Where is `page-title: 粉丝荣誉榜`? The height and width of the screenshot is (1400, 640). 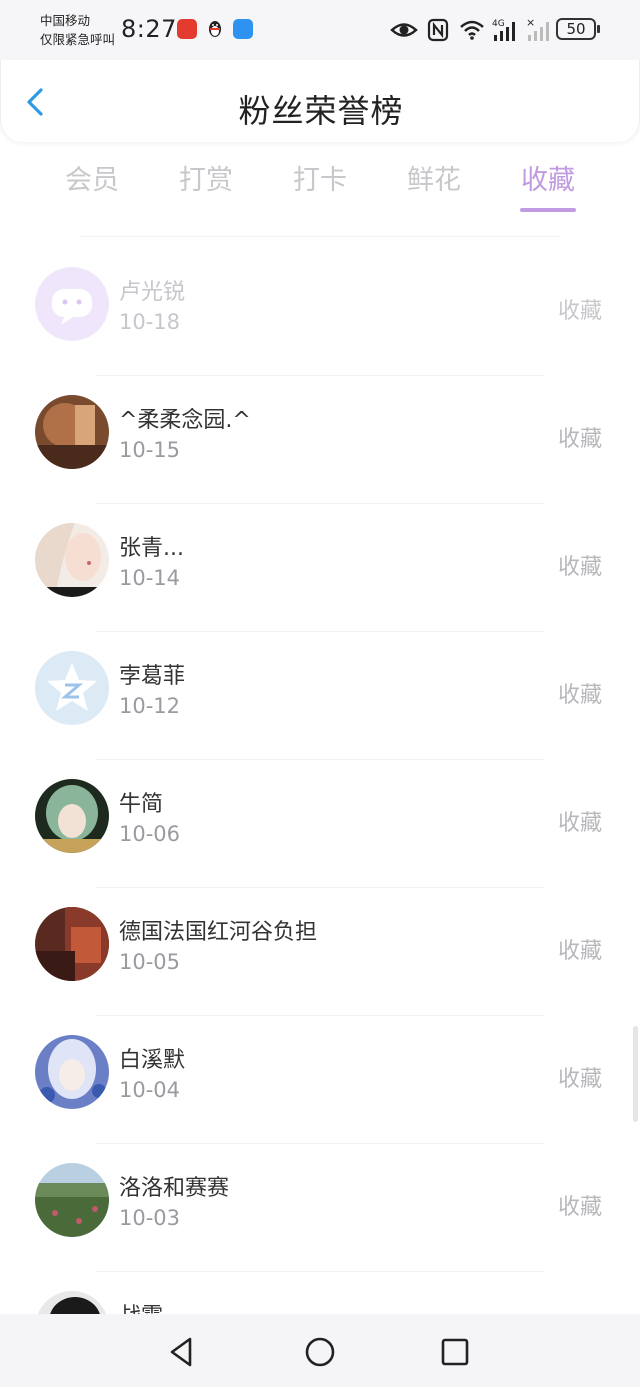
page-title: 粉丝荣誉榜 is located at coordinates (321, 111).